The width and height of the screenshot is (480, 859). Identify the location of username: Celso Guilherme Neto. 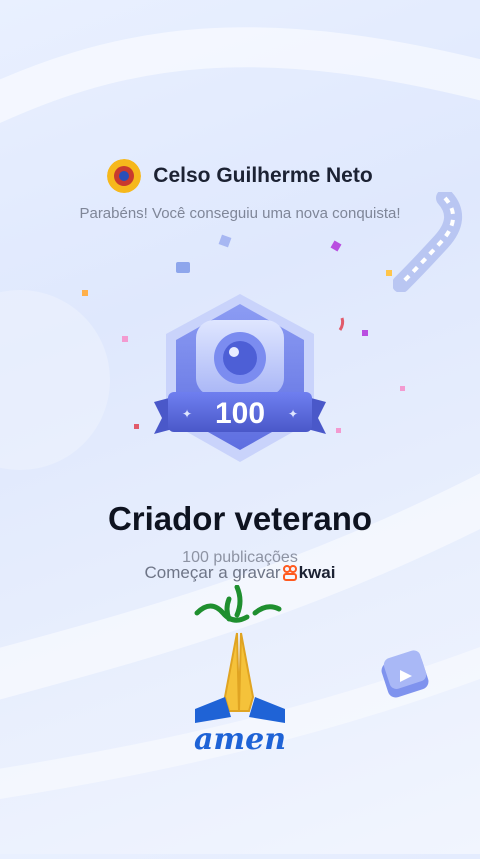
(263, 175).